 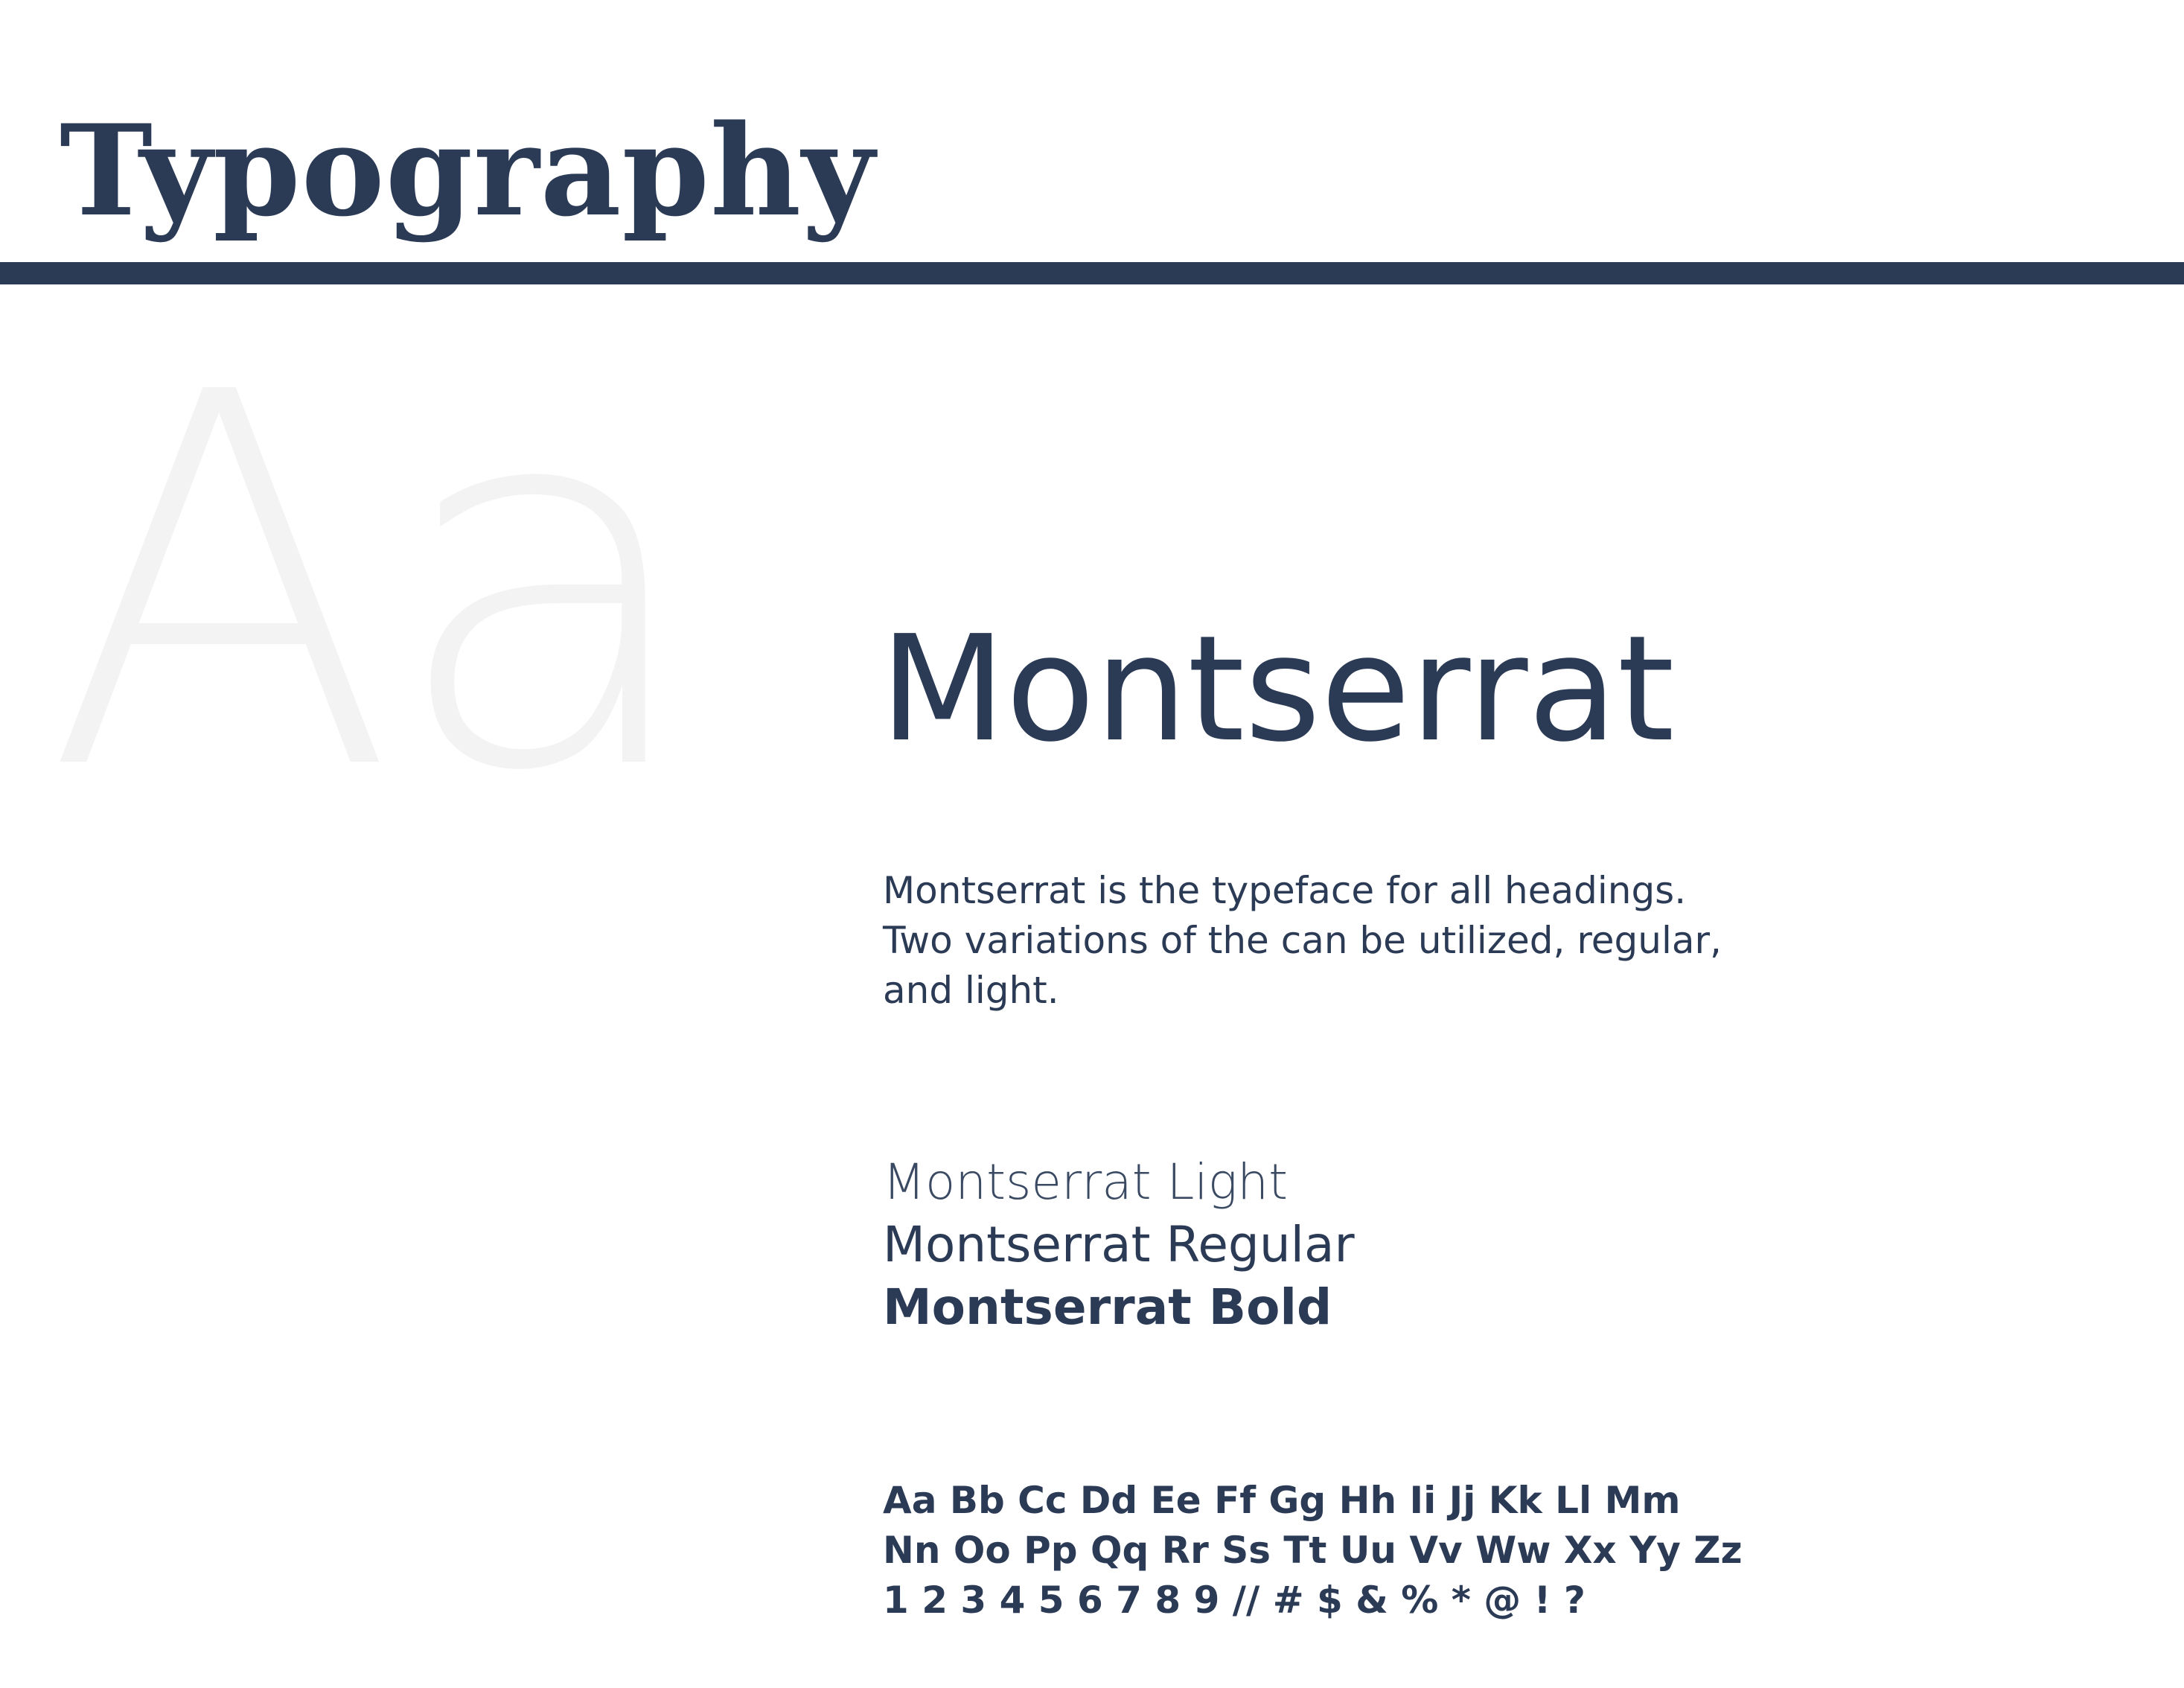 What do you see at coordinates (1107, 1307) in the screenshot?
I see `weight-bold-sample: Montserrat Bold` at bounding box center [1107, 1307].